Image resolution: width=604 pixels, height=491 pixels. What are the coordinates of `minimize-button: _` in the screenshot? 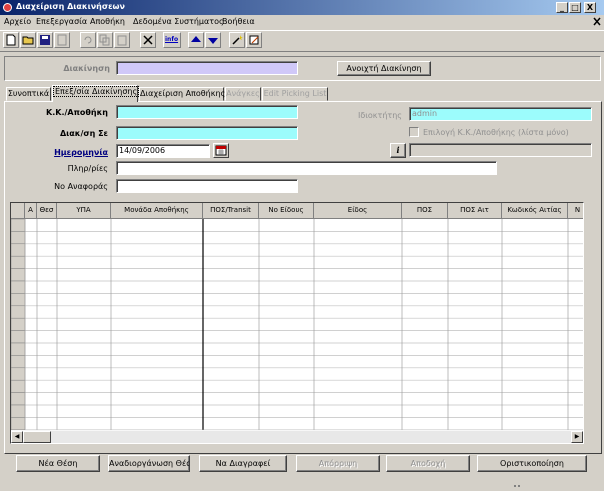 It's located at (562, 7).